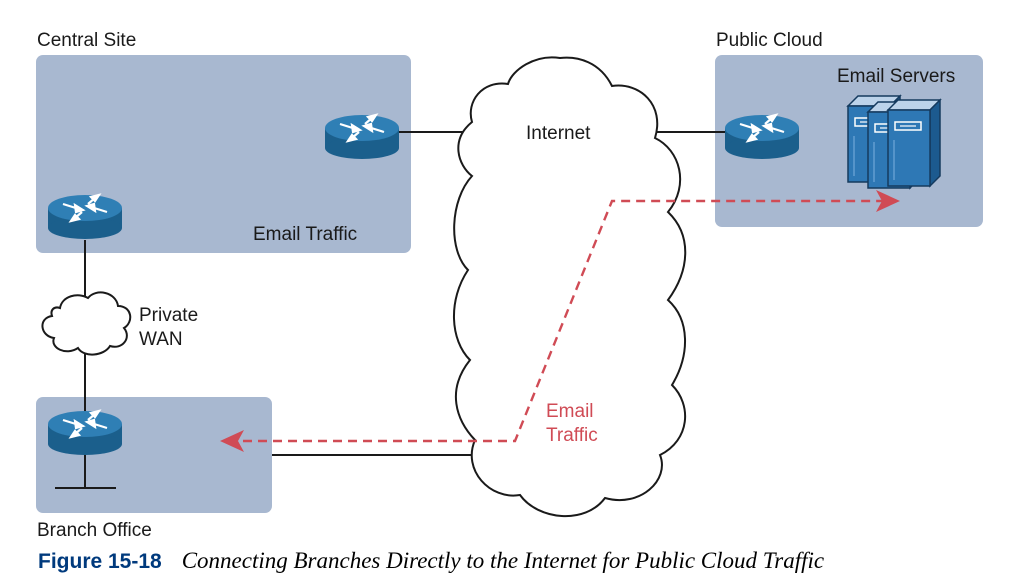 The image size is (1020, 587). What do you see at coordinates (558, 133) in the screenshot?
I see `internet-label: Internet` at bounding box center [558, 133].